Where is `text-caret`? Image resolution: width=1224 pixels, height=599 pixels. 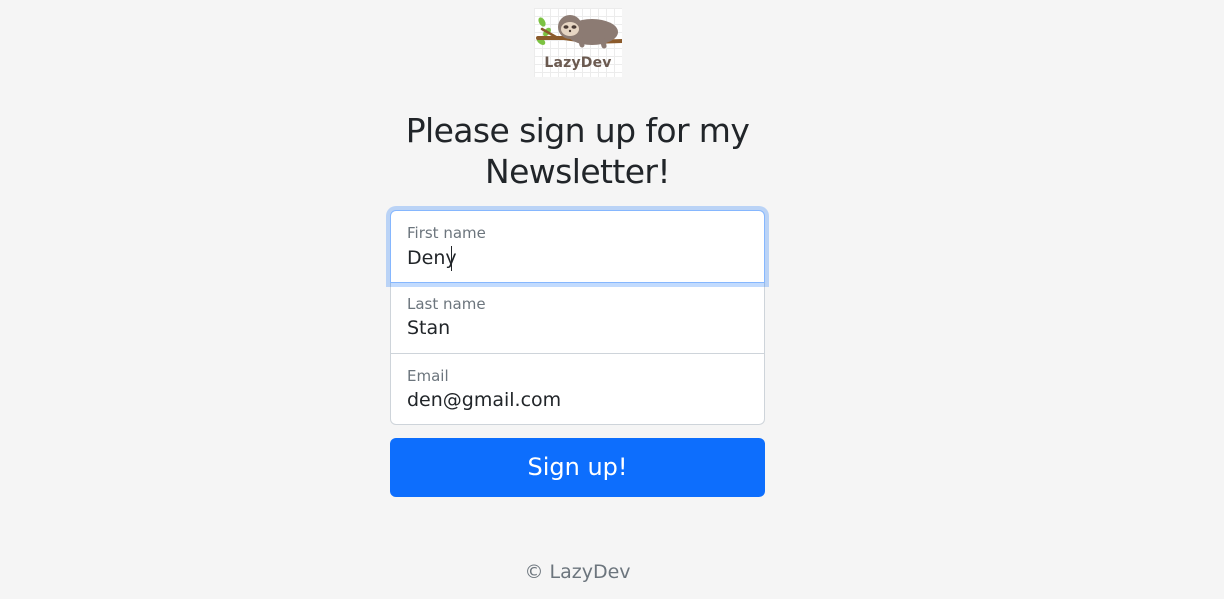
text-caret is located at coordinates (451, 258).